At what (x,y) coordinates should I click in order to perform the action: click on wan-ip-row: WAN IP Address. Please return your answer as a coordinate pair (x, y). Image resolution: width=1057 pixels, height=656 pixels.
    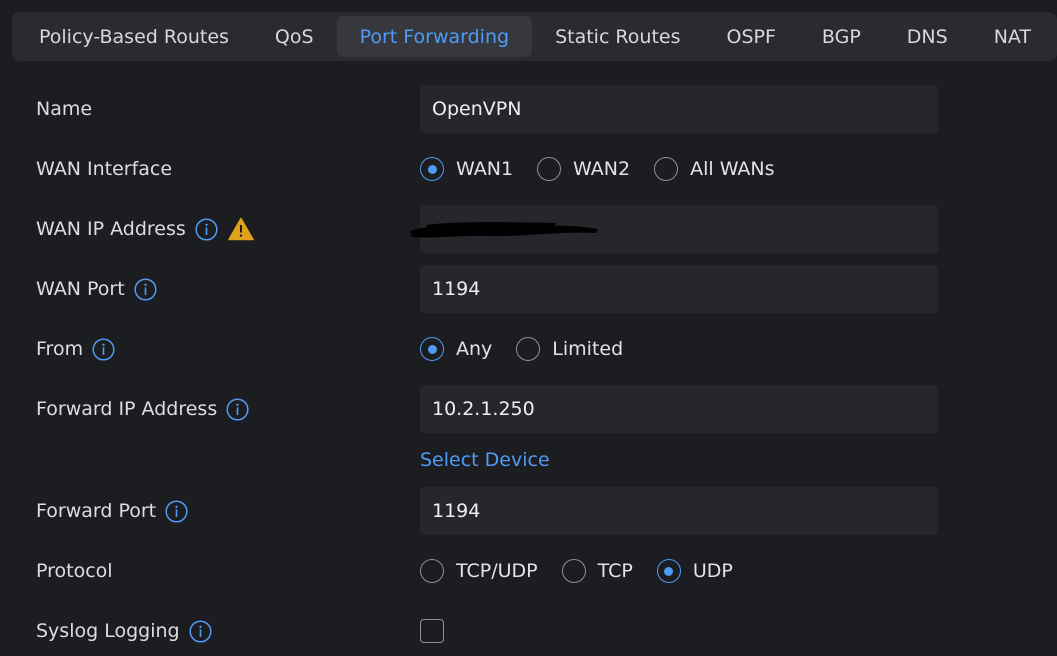
    Looking at the image, I should click on (528, 229).